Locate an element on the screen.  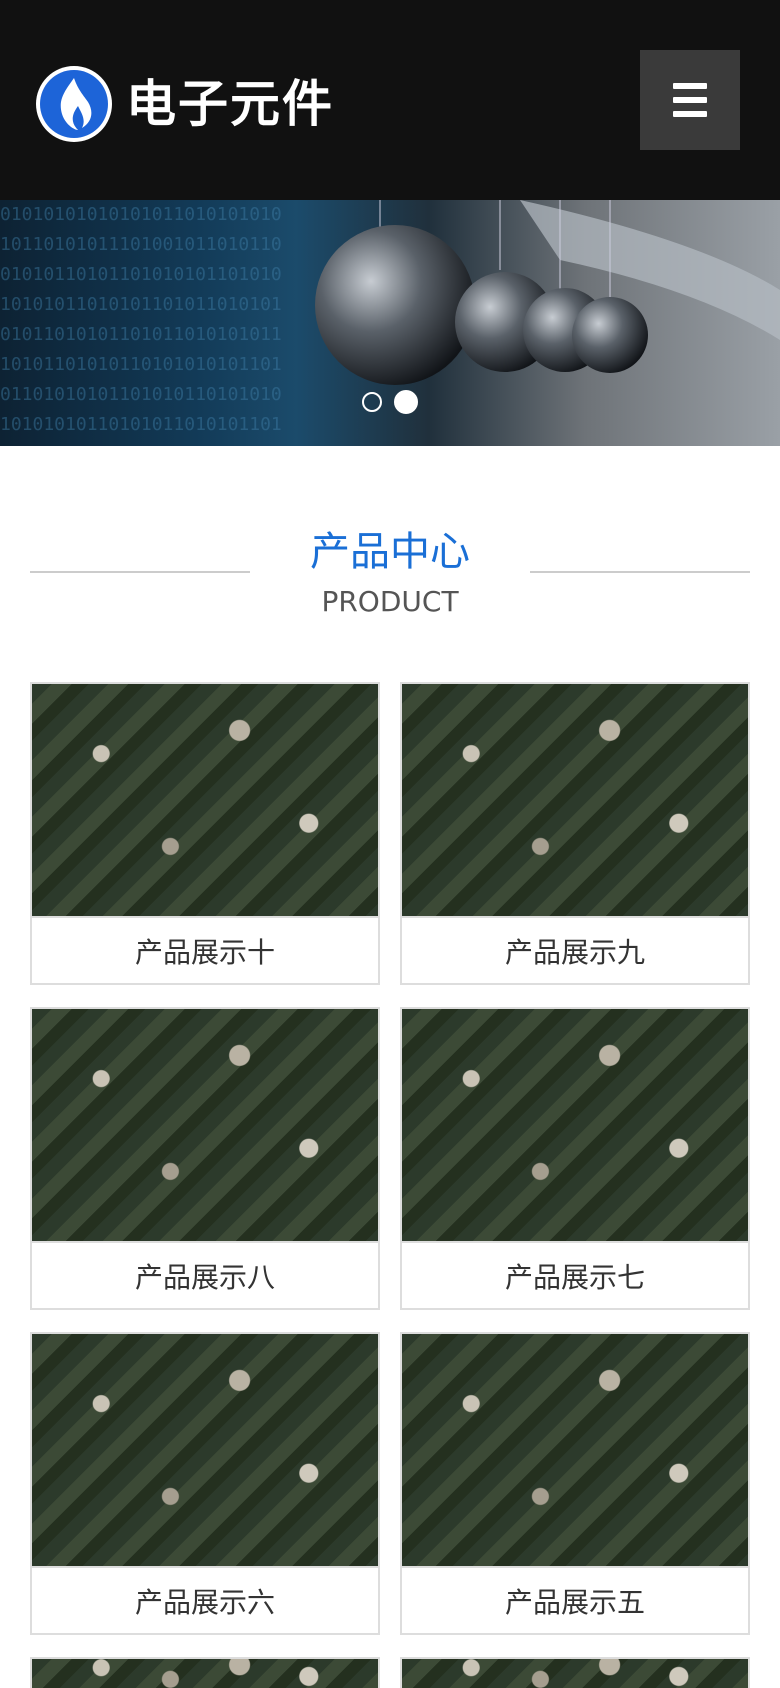
brand-name: 电子元件 is located at coordinates (230, 104).